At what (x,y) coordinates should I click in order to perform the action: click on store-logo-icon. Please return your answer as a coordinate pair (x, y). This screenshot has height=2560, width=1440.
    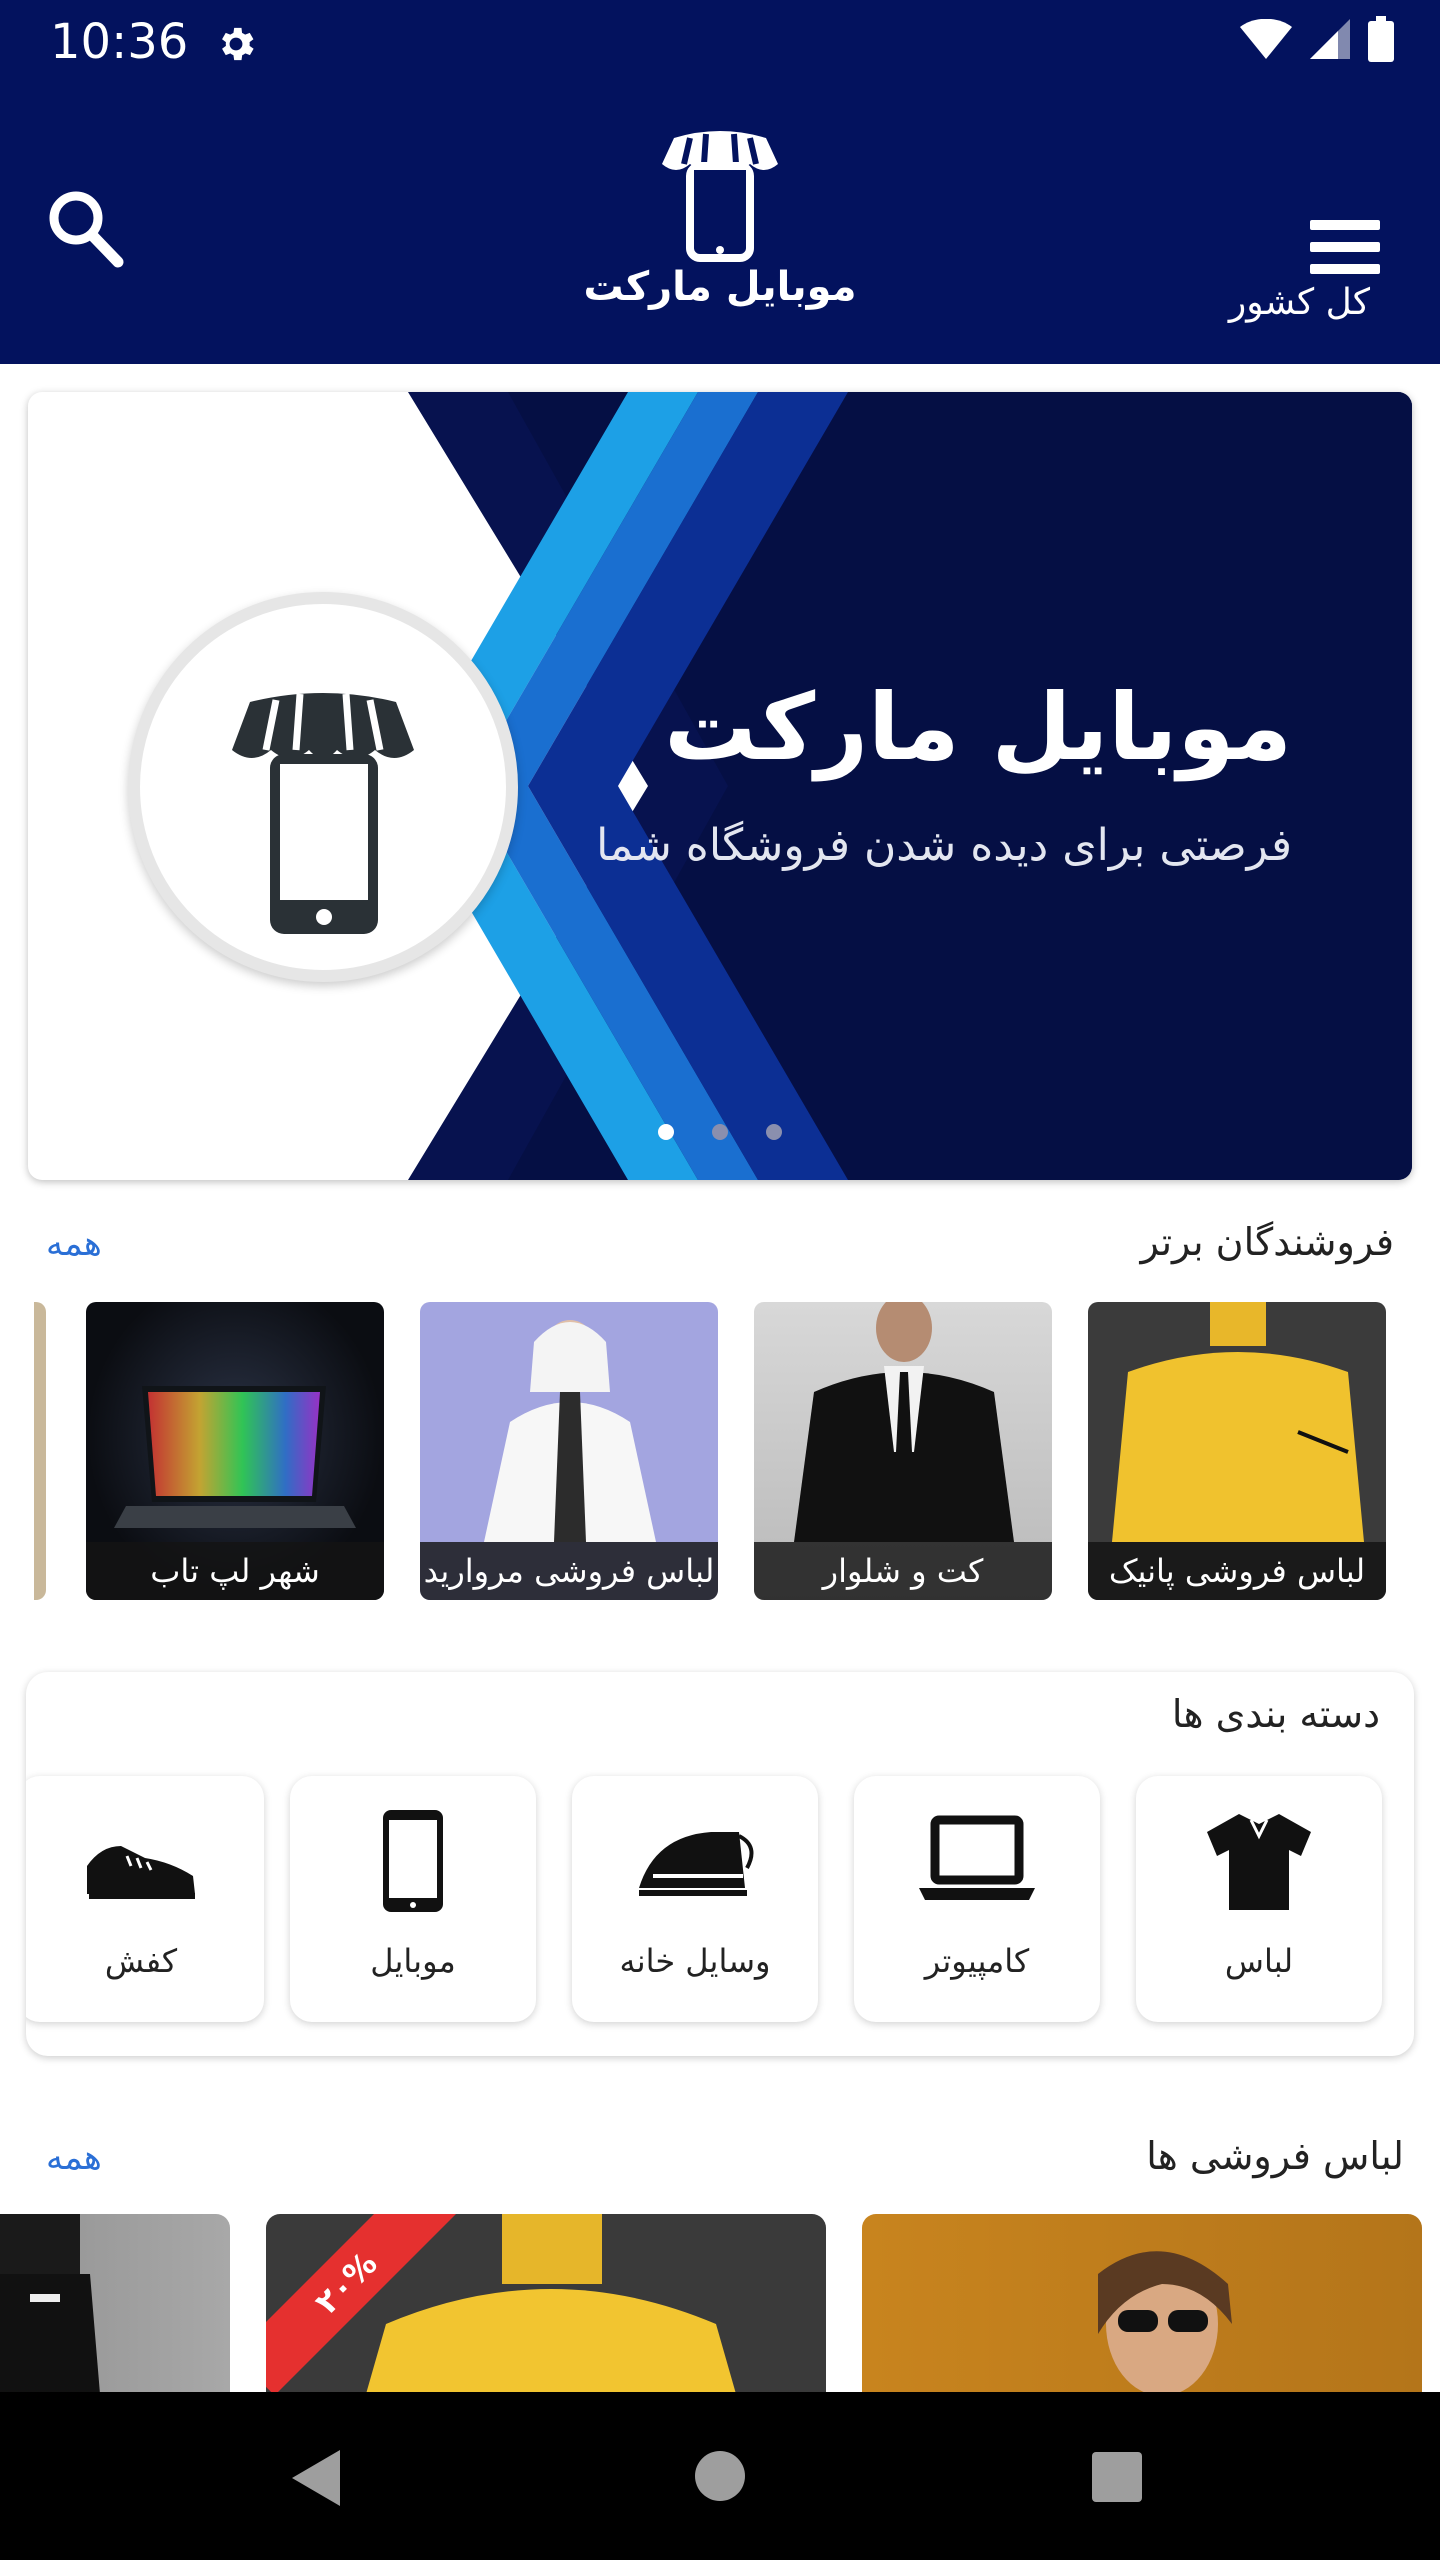
    Looking at the image, I should click on (720, 196).